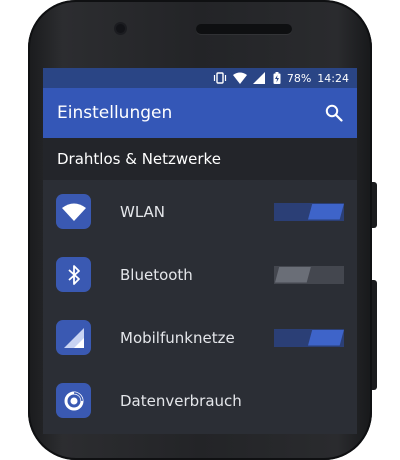 This screenshot has height=460, width=400. What do you see at coordinates (73, 337) in the screenshot?
I see `cellular-icon` at bounding box center [73, 337].